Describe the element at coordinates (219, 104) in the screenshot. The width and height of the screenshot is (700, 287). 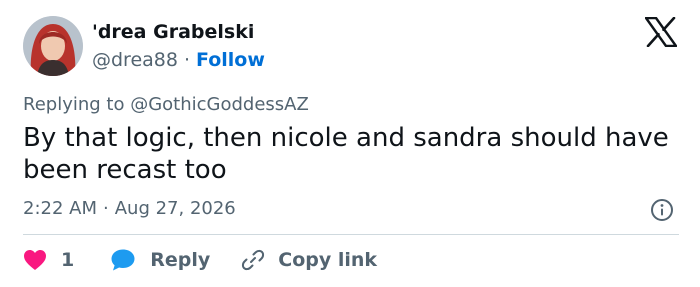
I see `reply-context-mention: @GothicGoddessAZ` at that location.